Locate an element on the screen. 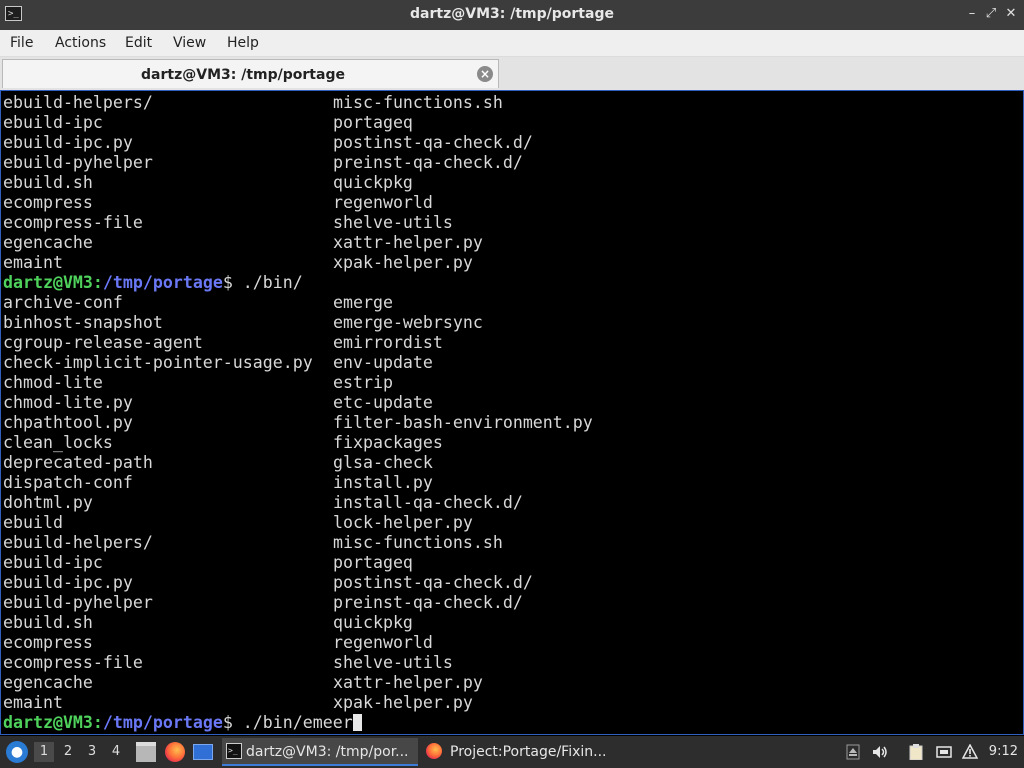  terminal-line: chmod-lite estrip is located at coordinates (198, 383).